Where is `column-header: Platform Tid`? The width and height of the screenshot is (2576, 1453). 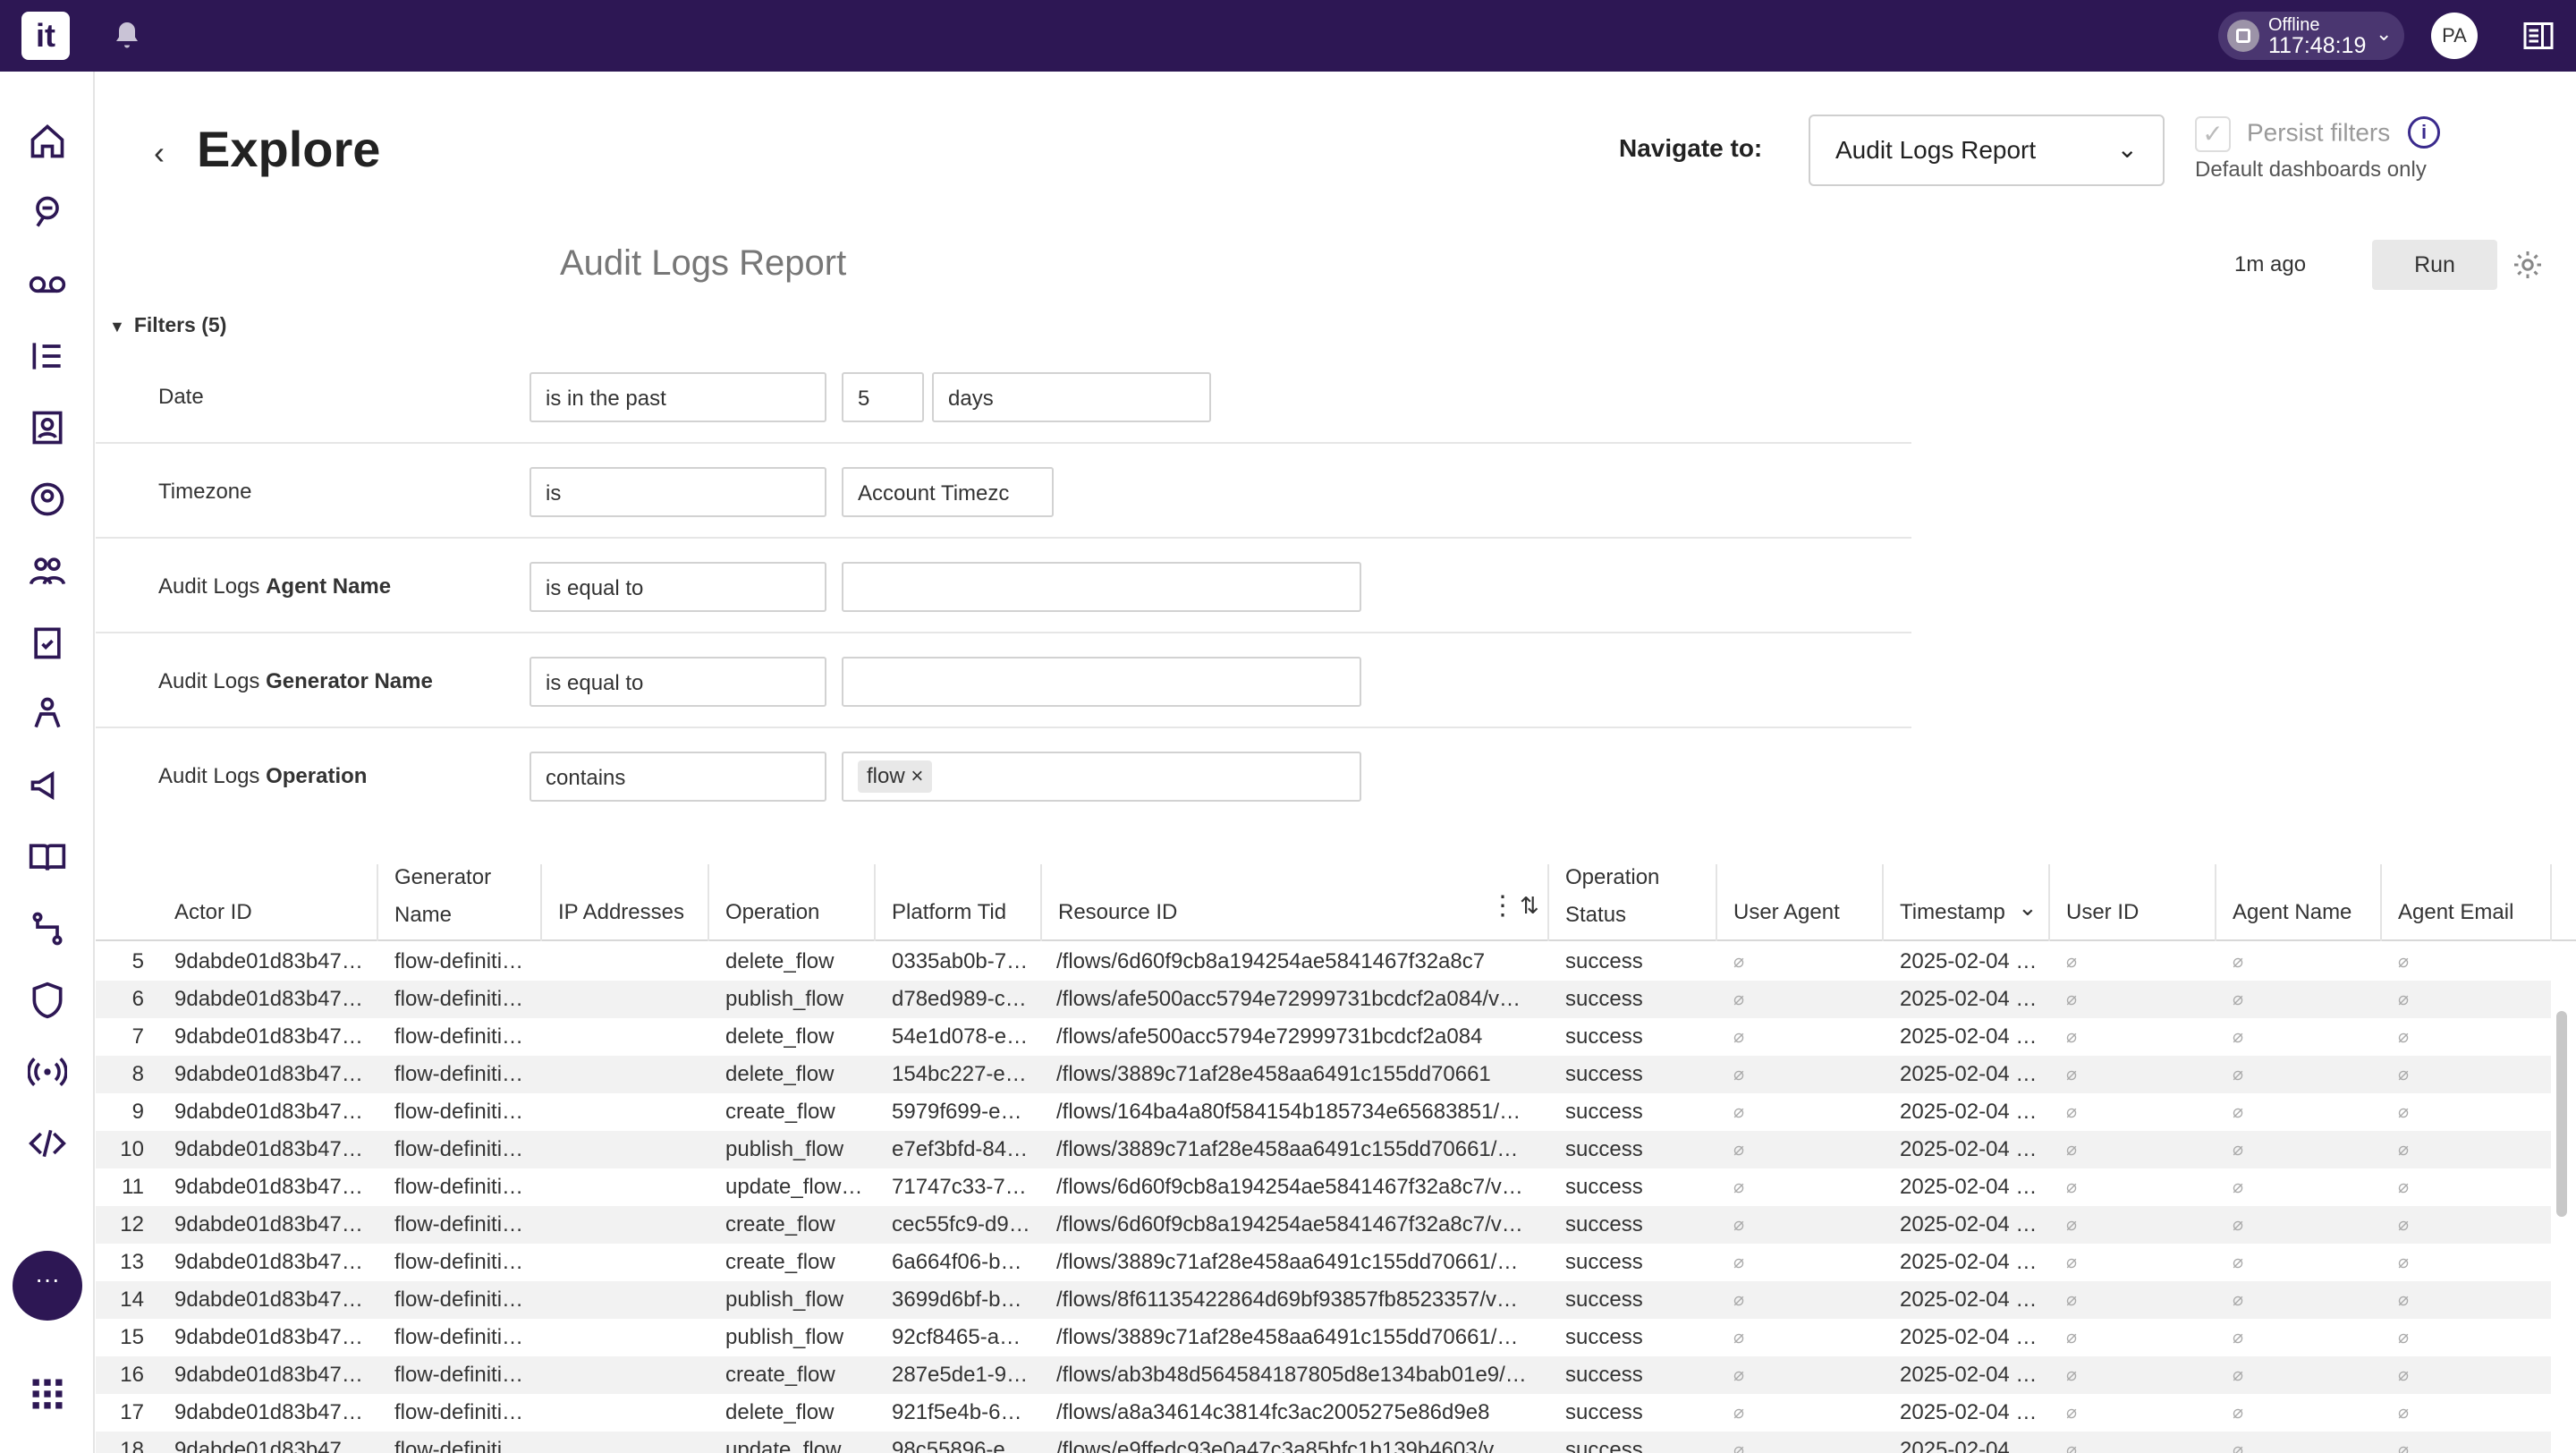
column-header: Platform Tid is located at coordinates (959, 902).